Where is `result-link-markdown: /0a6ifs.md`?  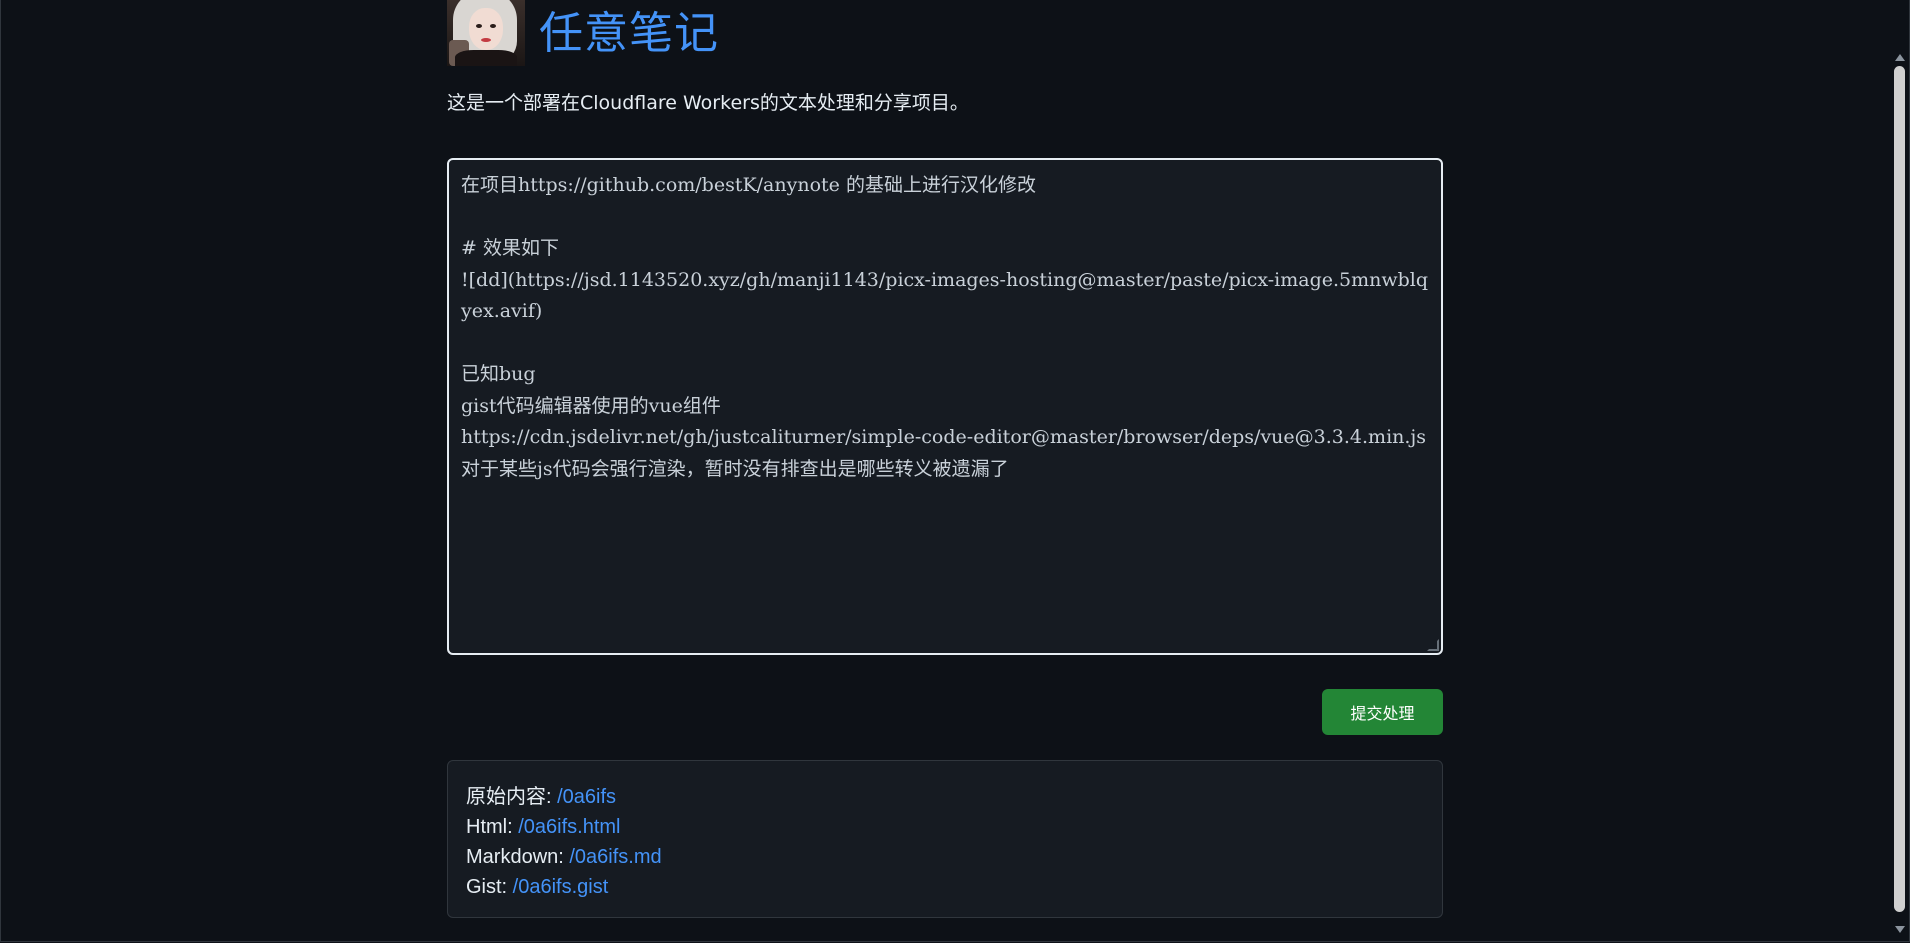
result-link-markdown: /0a6ifs.md is located at coordinates (615, 857).